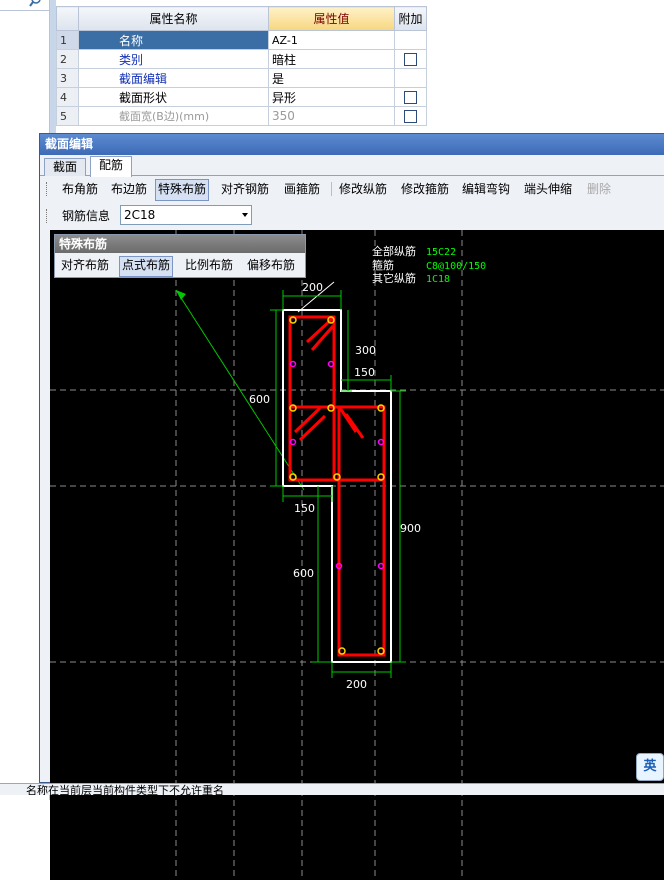  What do you see at coordinates (383, 265) in the screenshot?
I see `stirrup-label: 箍筋` at bounding box center [383, 265].